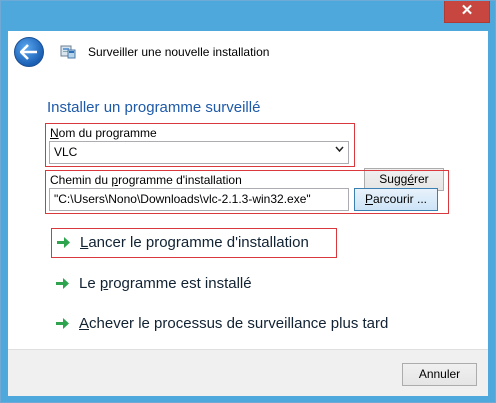  I want to click on close-button: ✕, so click(467, 12).